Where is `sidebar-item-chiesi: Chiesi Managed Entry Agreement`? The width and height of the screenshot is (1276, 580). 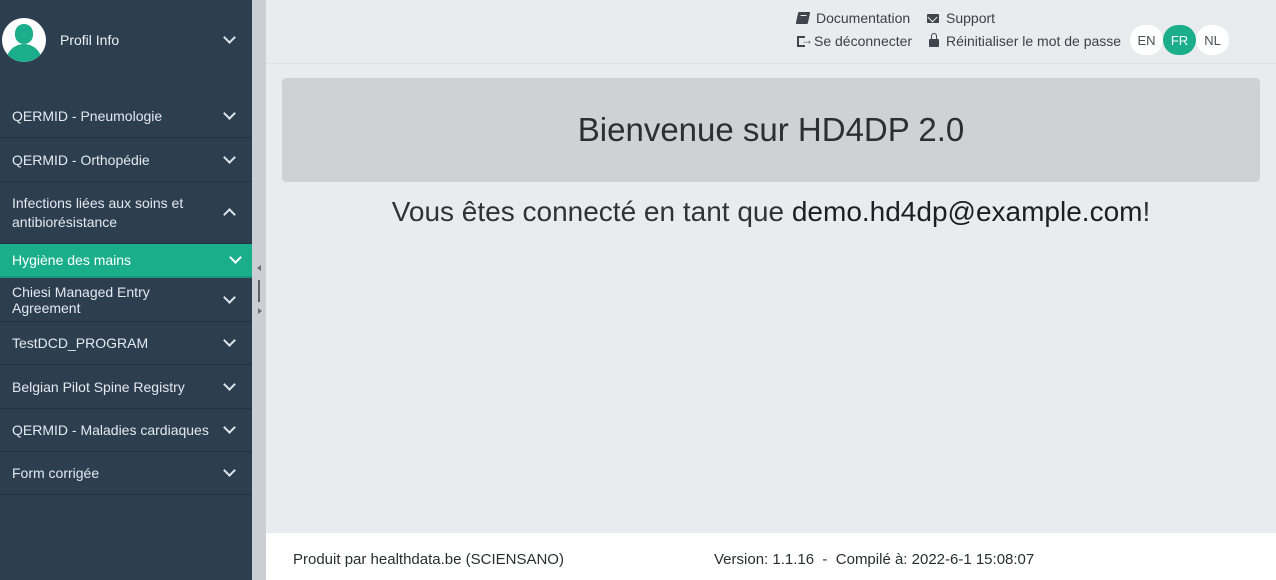 sidebar-item-chiesi: Chiesi Managed Entry Agreement is located at coordinates (126, 300).